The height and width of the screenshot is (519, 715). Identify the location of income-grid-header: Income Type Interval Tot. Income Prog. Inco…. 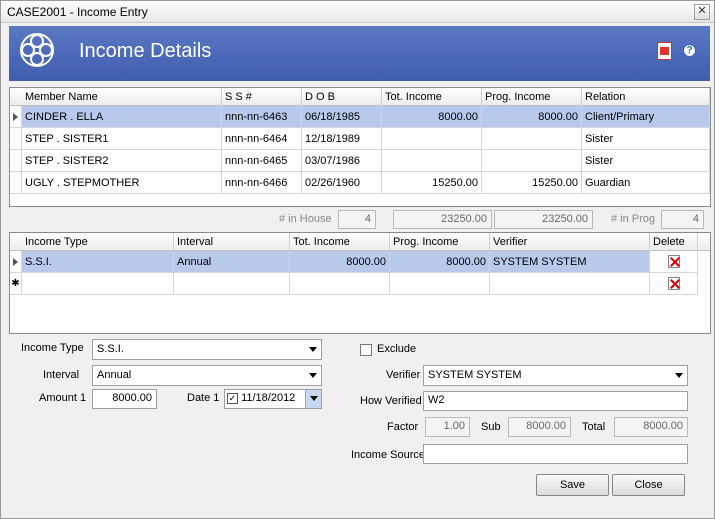
(360, 242).